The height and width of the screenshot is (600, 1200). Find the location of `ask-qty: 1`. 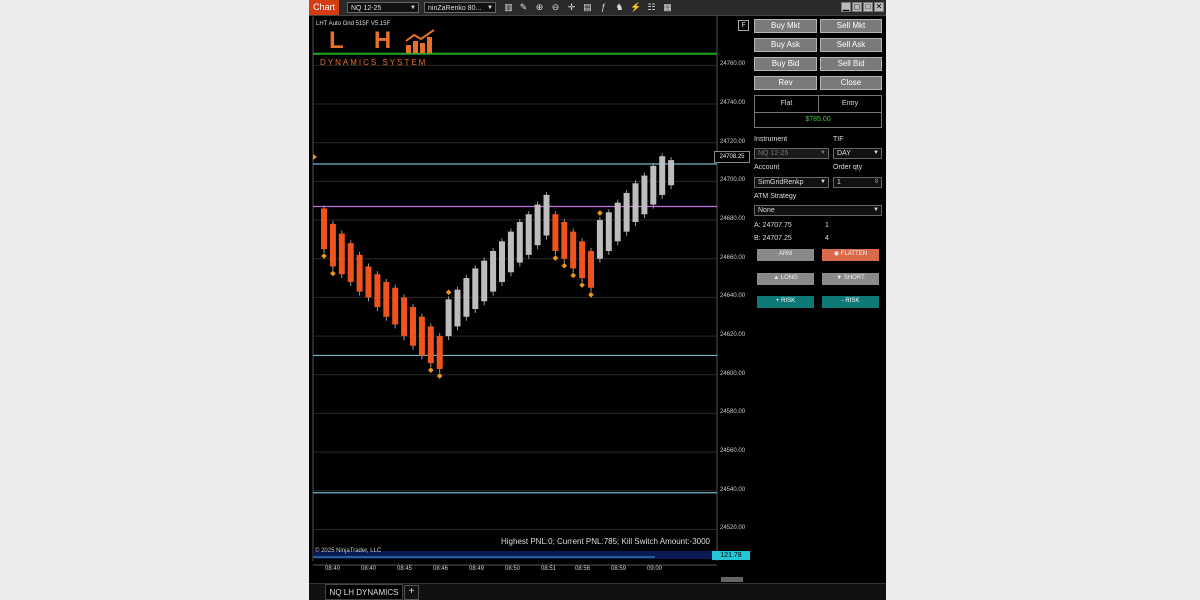

ask-qty: 1 is located at coordinates (827, 225).